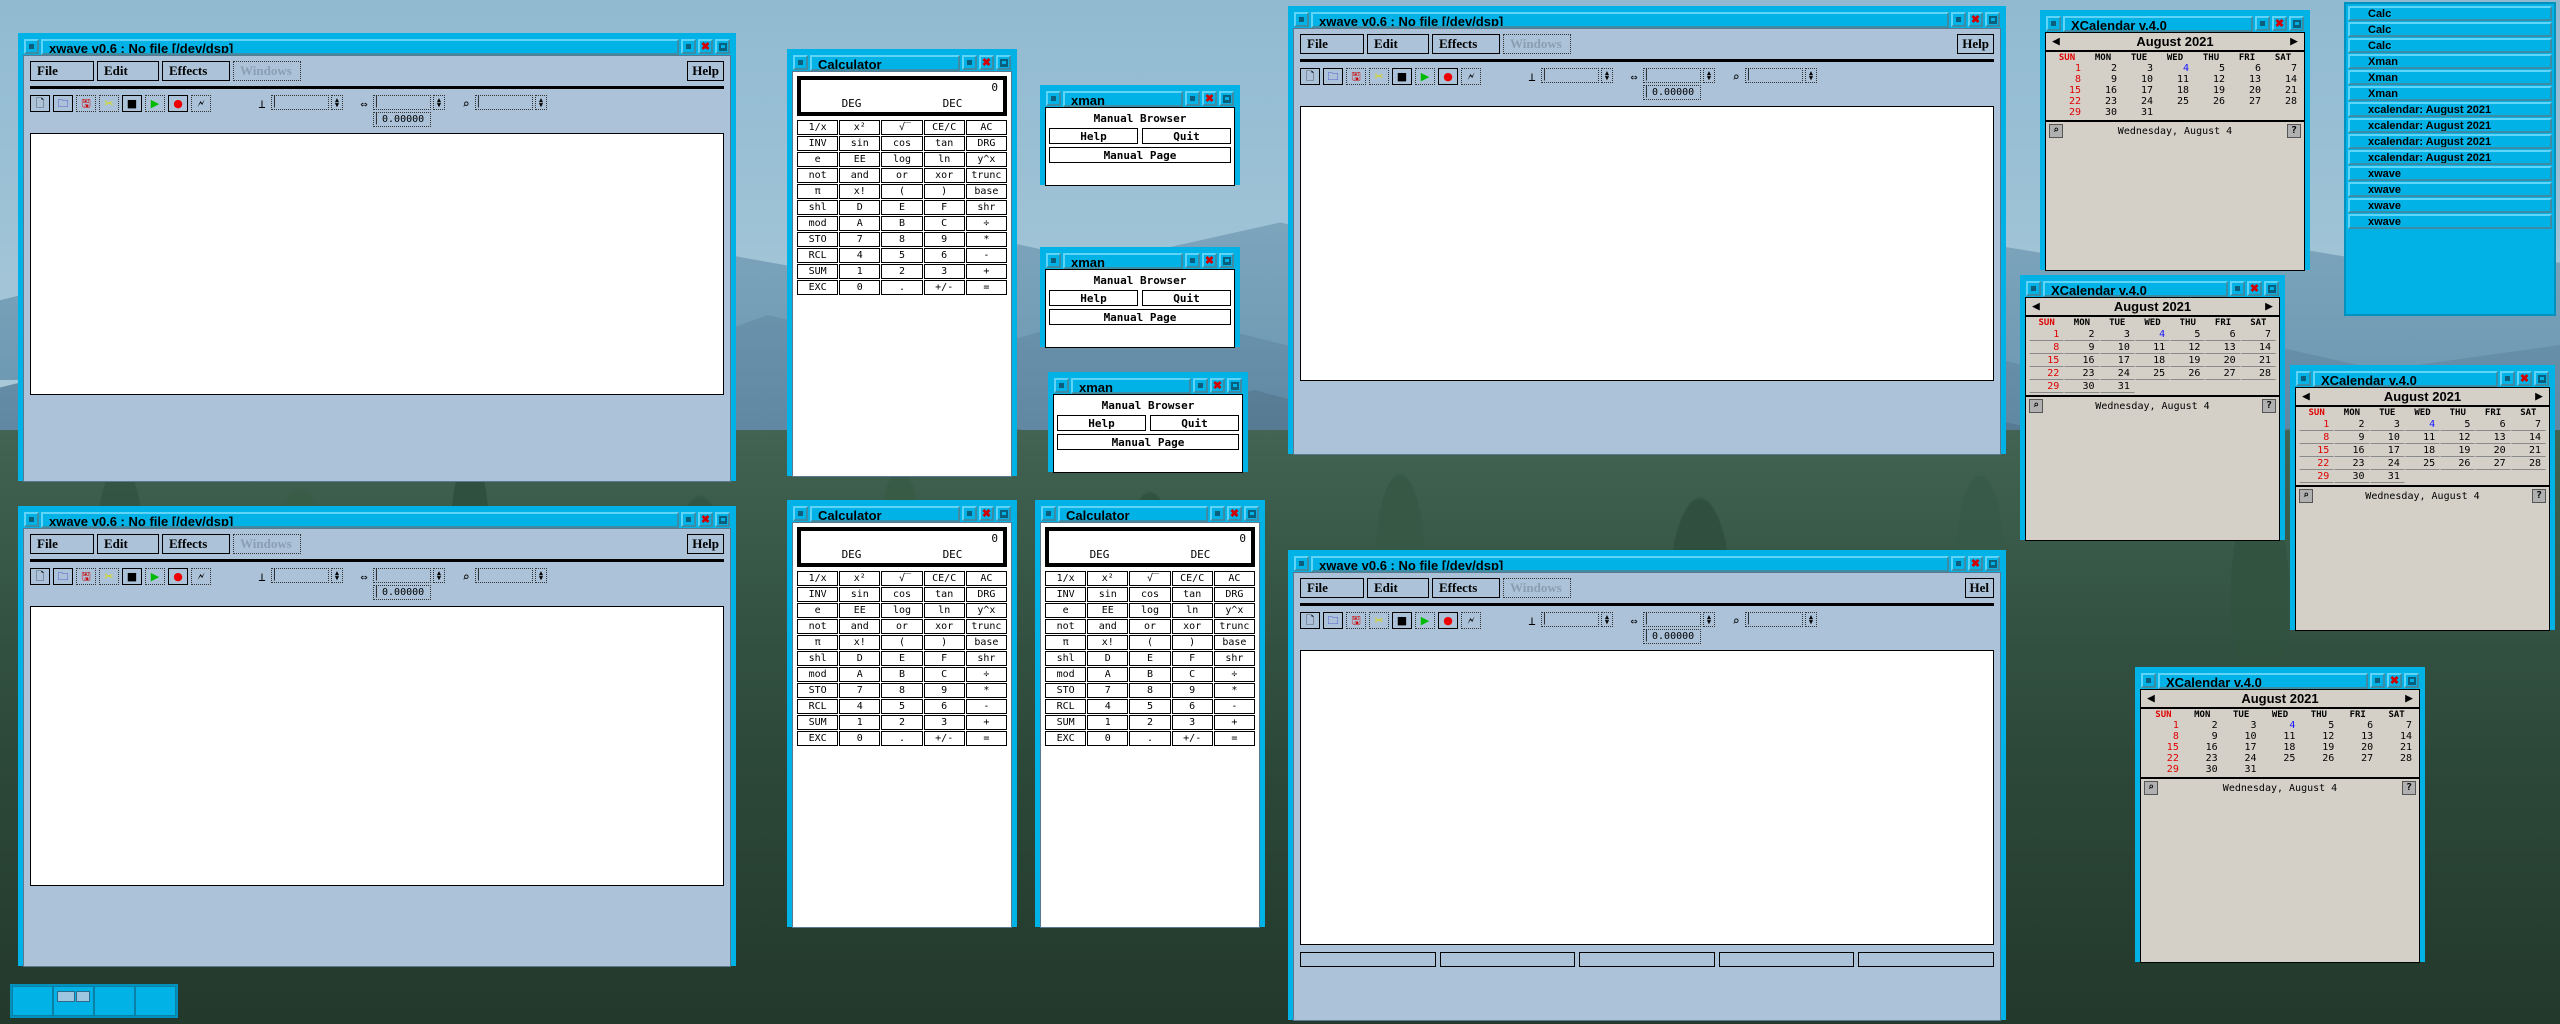 The image size is (2560, 1024). What do you see at coordinates (1537, 588) in the screenshot?
I see `menu-windows: Windows` at bounding box center [1537, 588].